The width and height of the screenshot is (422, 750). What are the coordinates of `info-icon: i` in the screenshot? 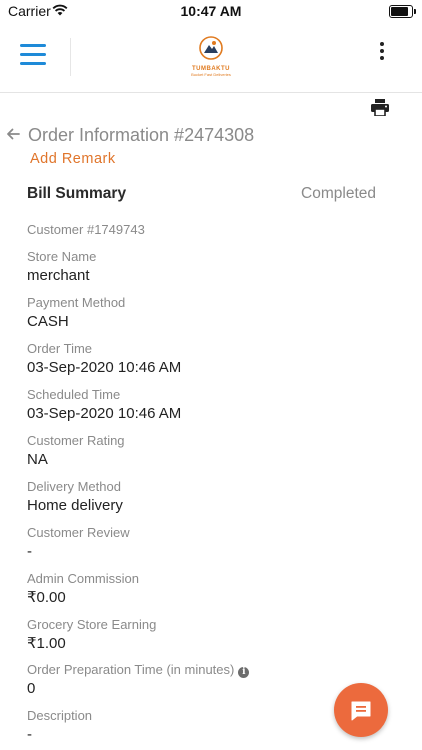 It's located at (244, 672).